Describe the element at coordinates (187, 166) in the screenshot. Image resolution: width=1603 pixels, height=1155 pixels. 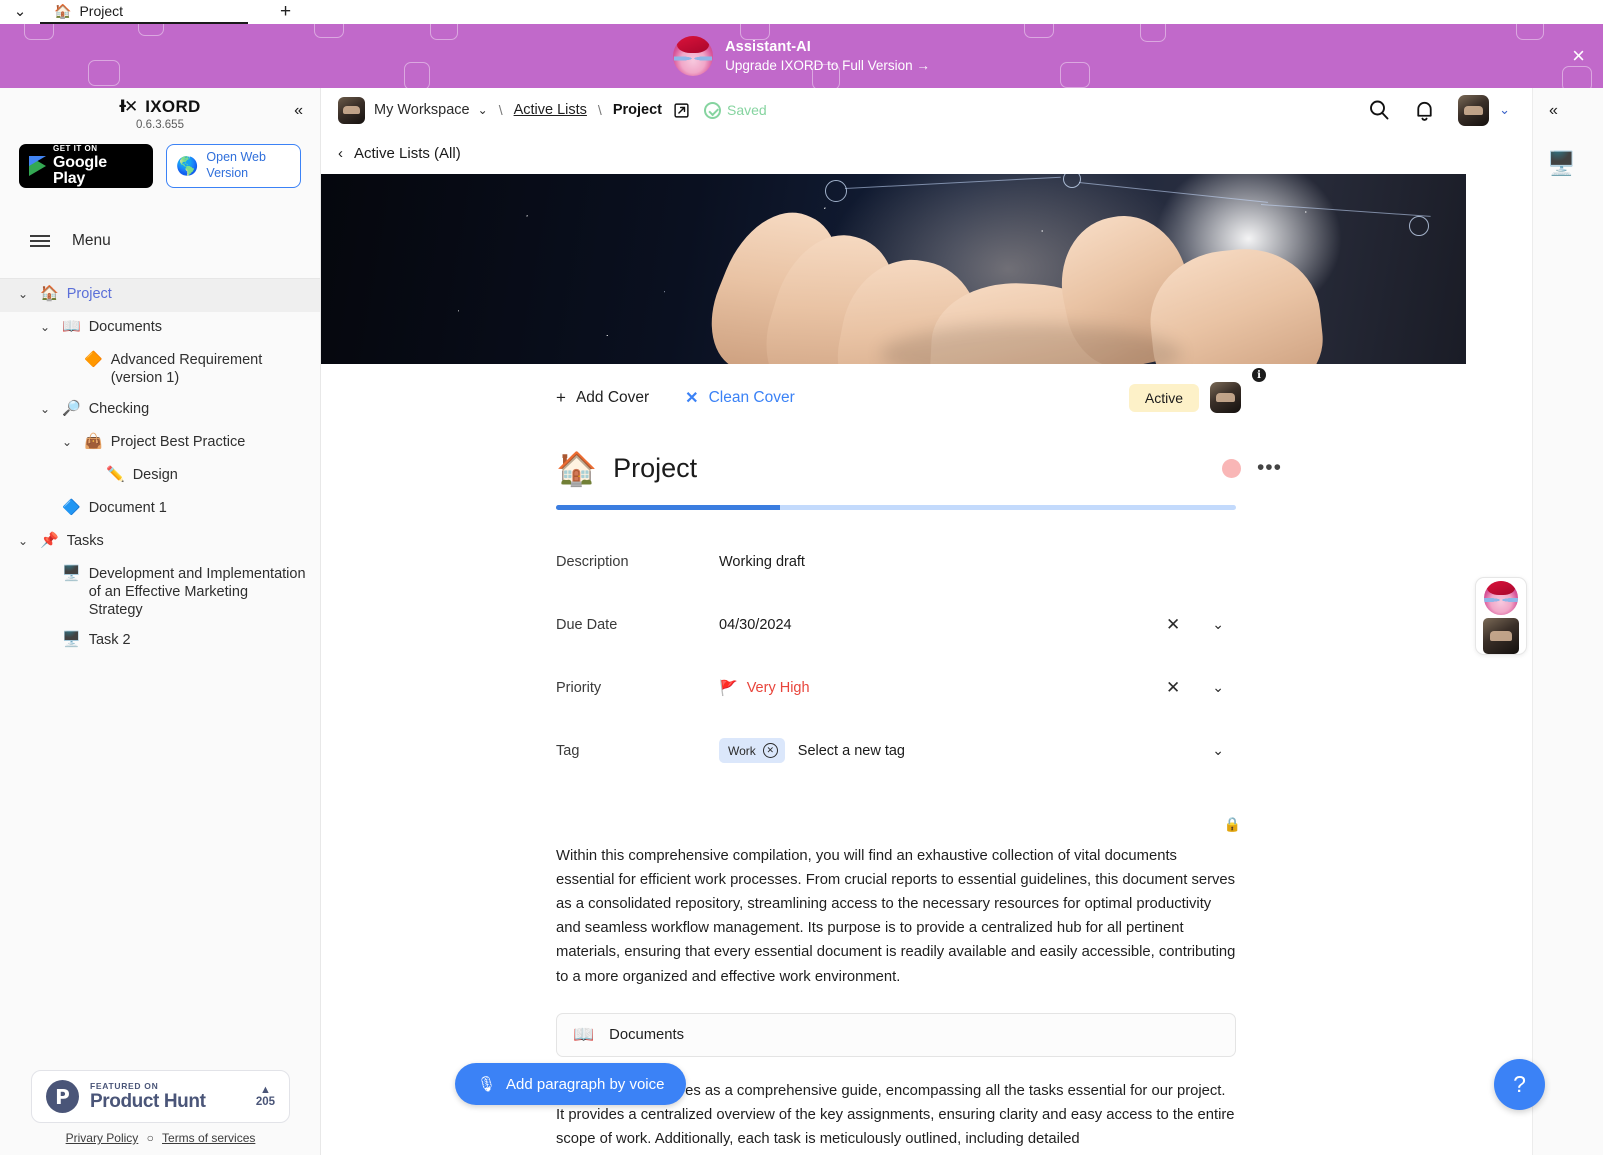
I see `globe-icon: 🌎` at that location.